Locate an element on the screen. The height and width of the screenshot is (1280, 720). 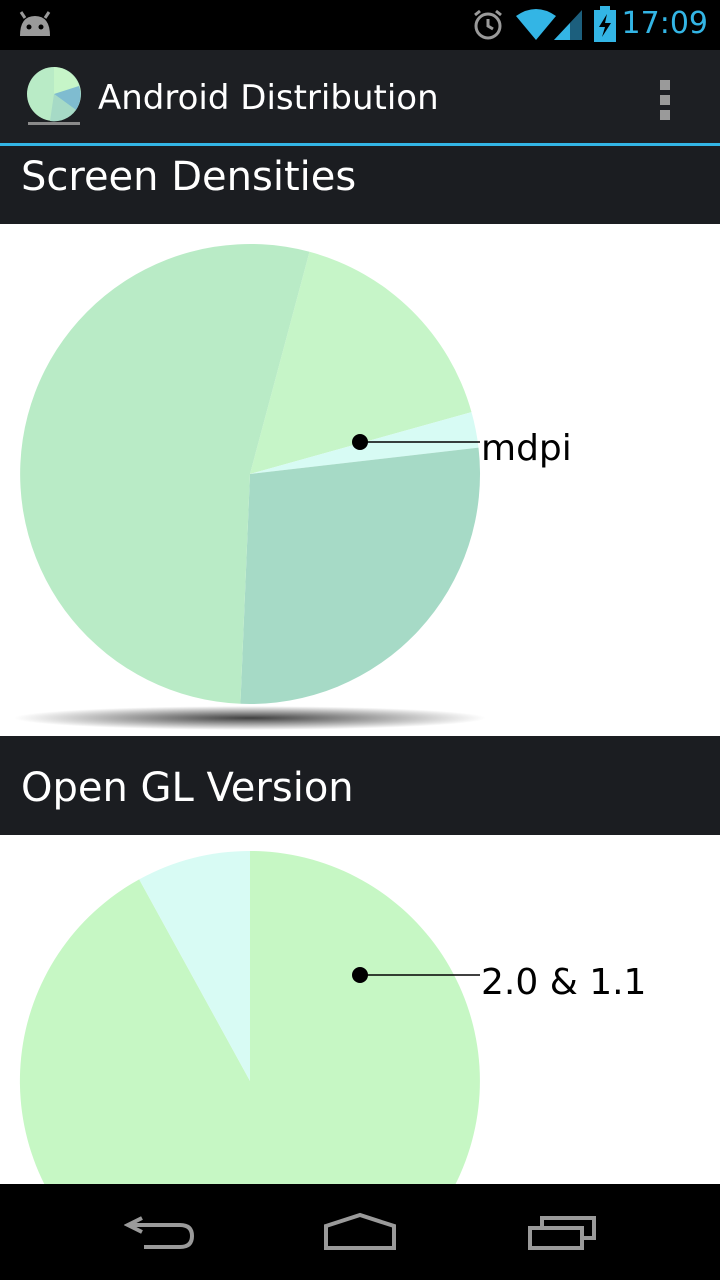
recents-icon is located at coordinates (562, 1232).